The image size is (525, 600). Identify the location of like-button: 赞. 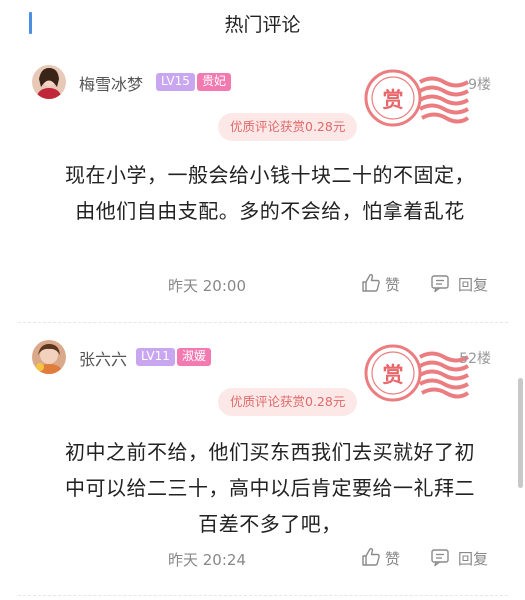
(386, 558).